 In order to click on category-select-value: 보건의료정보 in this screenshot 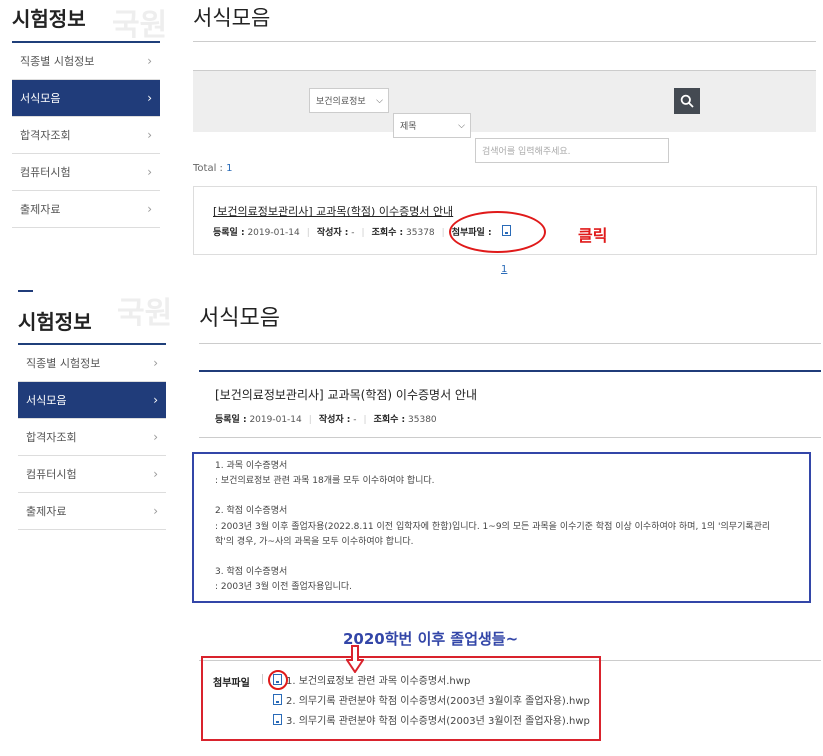, I will do `click(341, 102)`.